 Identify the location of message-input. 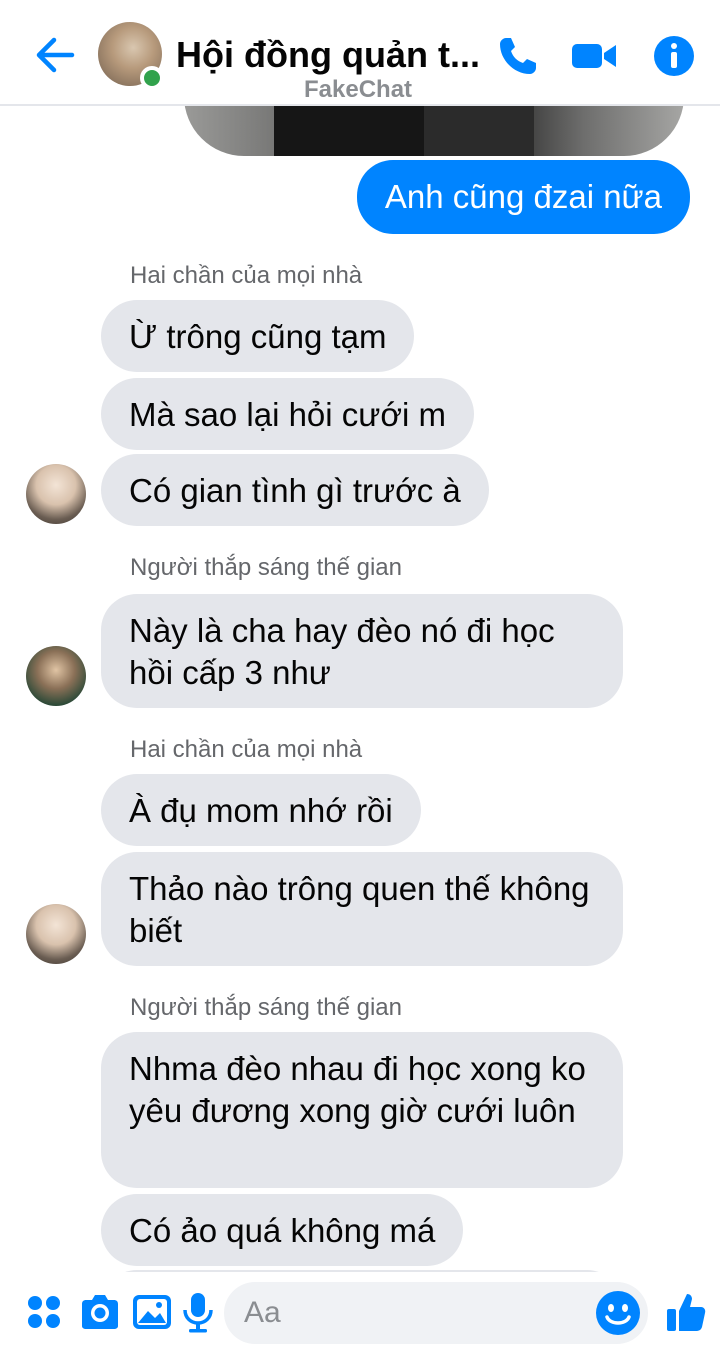
(409, 1313).